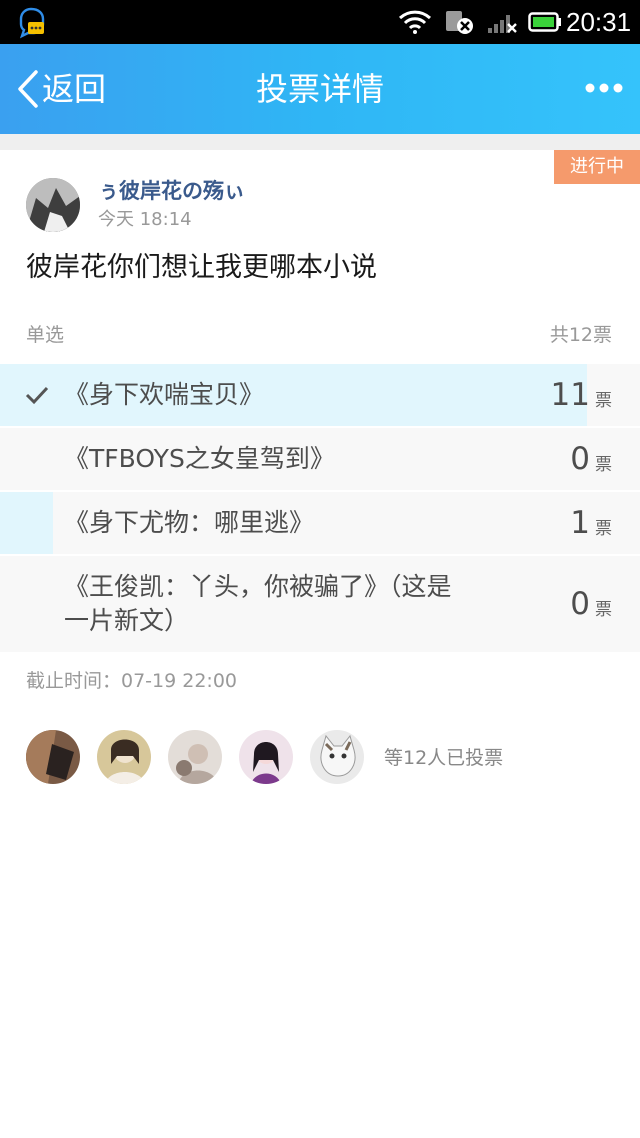 The height and width of the screenshot is (1138, 640). Describe the element at coordinates (258, 586) in the screenshot. I see `option-label-line1: 《王俊凯：丫头，你被骗了》（这是` at that location.